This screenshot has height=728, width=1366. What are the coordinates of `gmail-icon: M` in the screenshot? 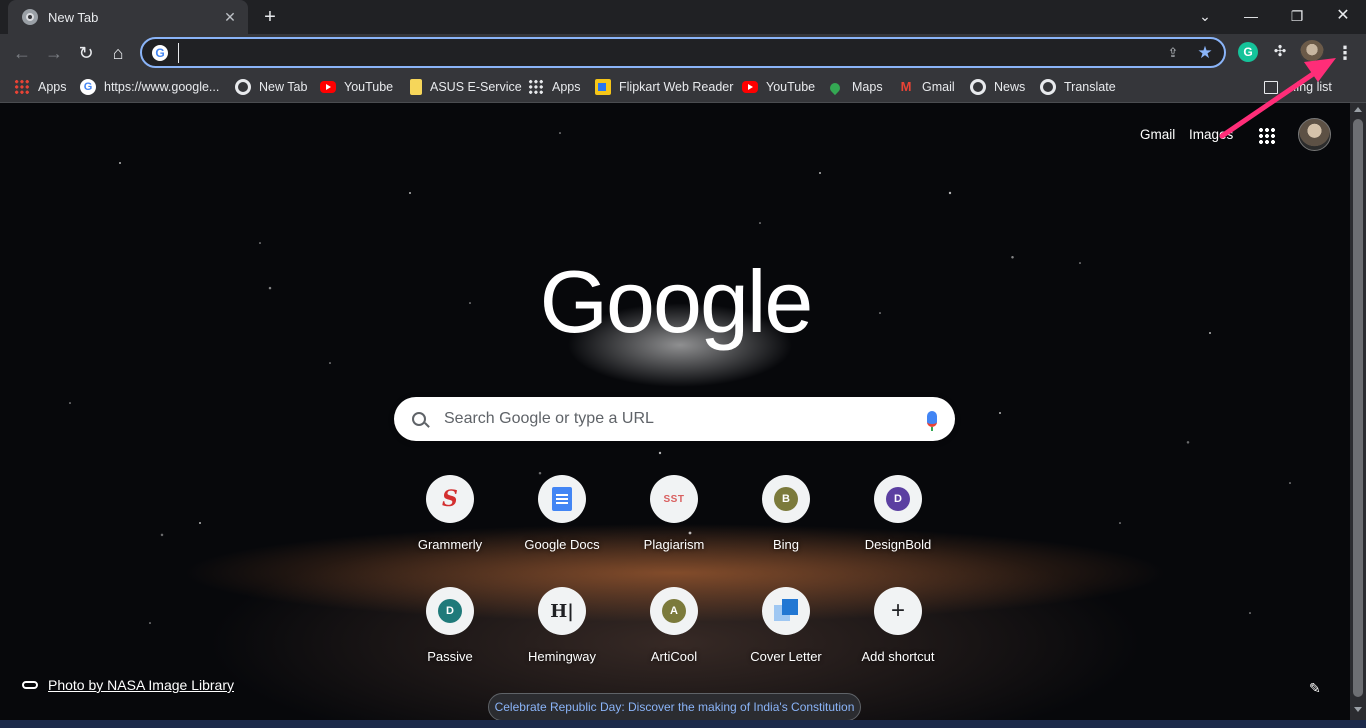 It's located at (906, 86).